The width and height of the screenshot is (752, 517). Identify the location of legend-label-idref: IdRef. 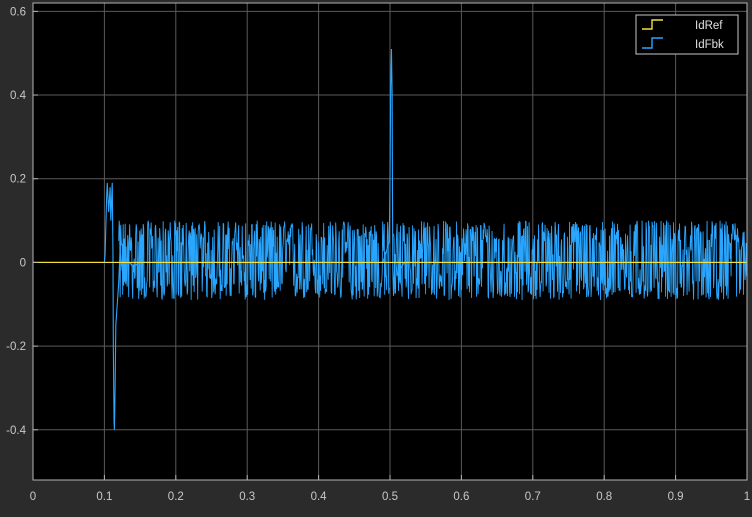
(709, 26).